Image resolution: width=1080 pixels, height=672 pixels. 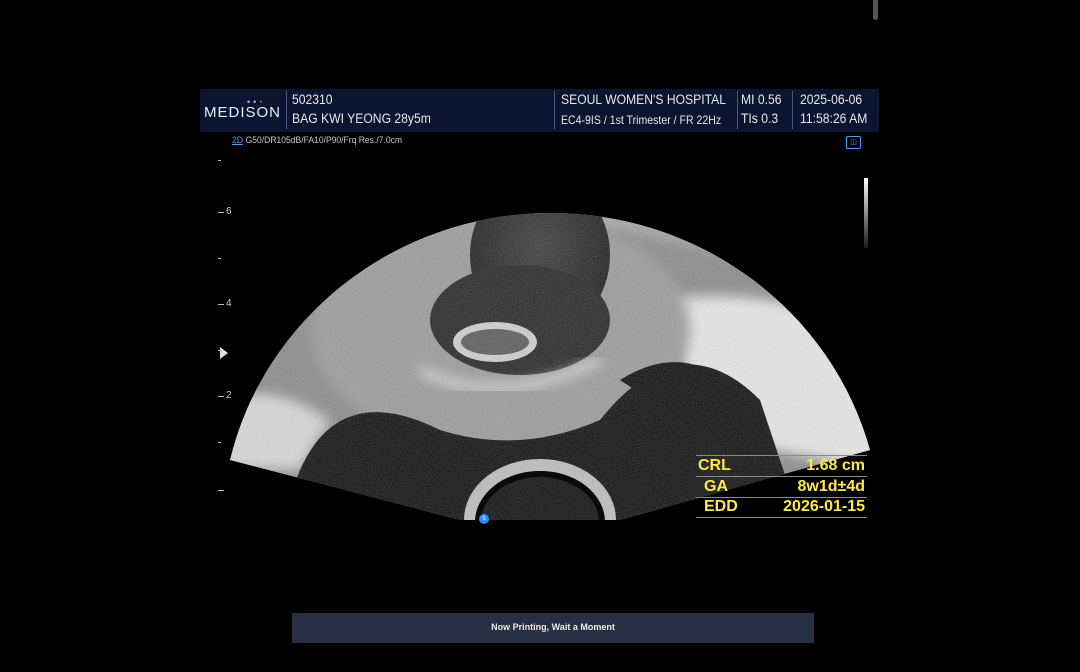 I want to click on measurement-panel: CRL 1.68 cm GA 8w1d±4d EDD 2026-01-15, so click(x=781, y=486).